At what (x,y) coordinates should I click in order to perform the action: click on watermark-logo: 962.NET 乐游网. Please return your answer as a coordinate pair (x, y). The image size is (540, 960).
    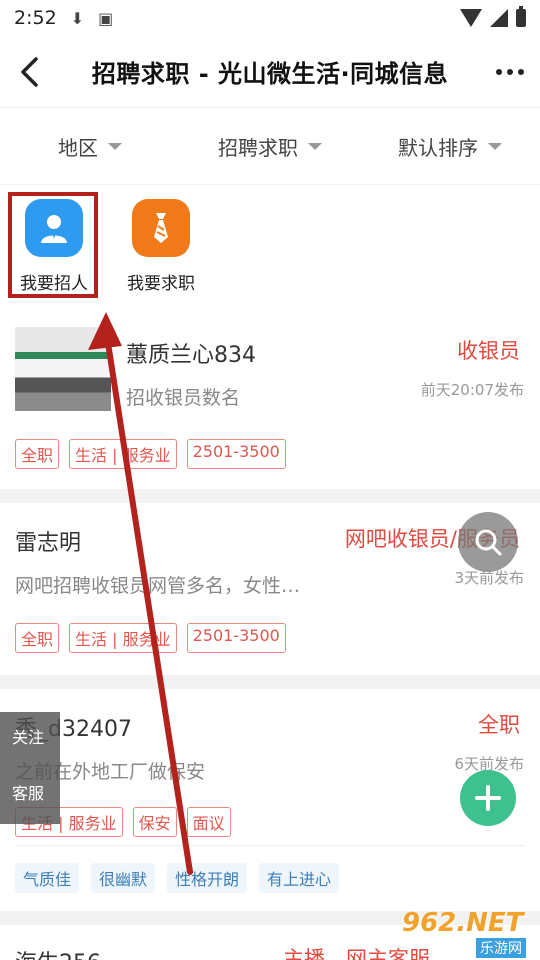
    Looking at the image, I should click on (469, 934).